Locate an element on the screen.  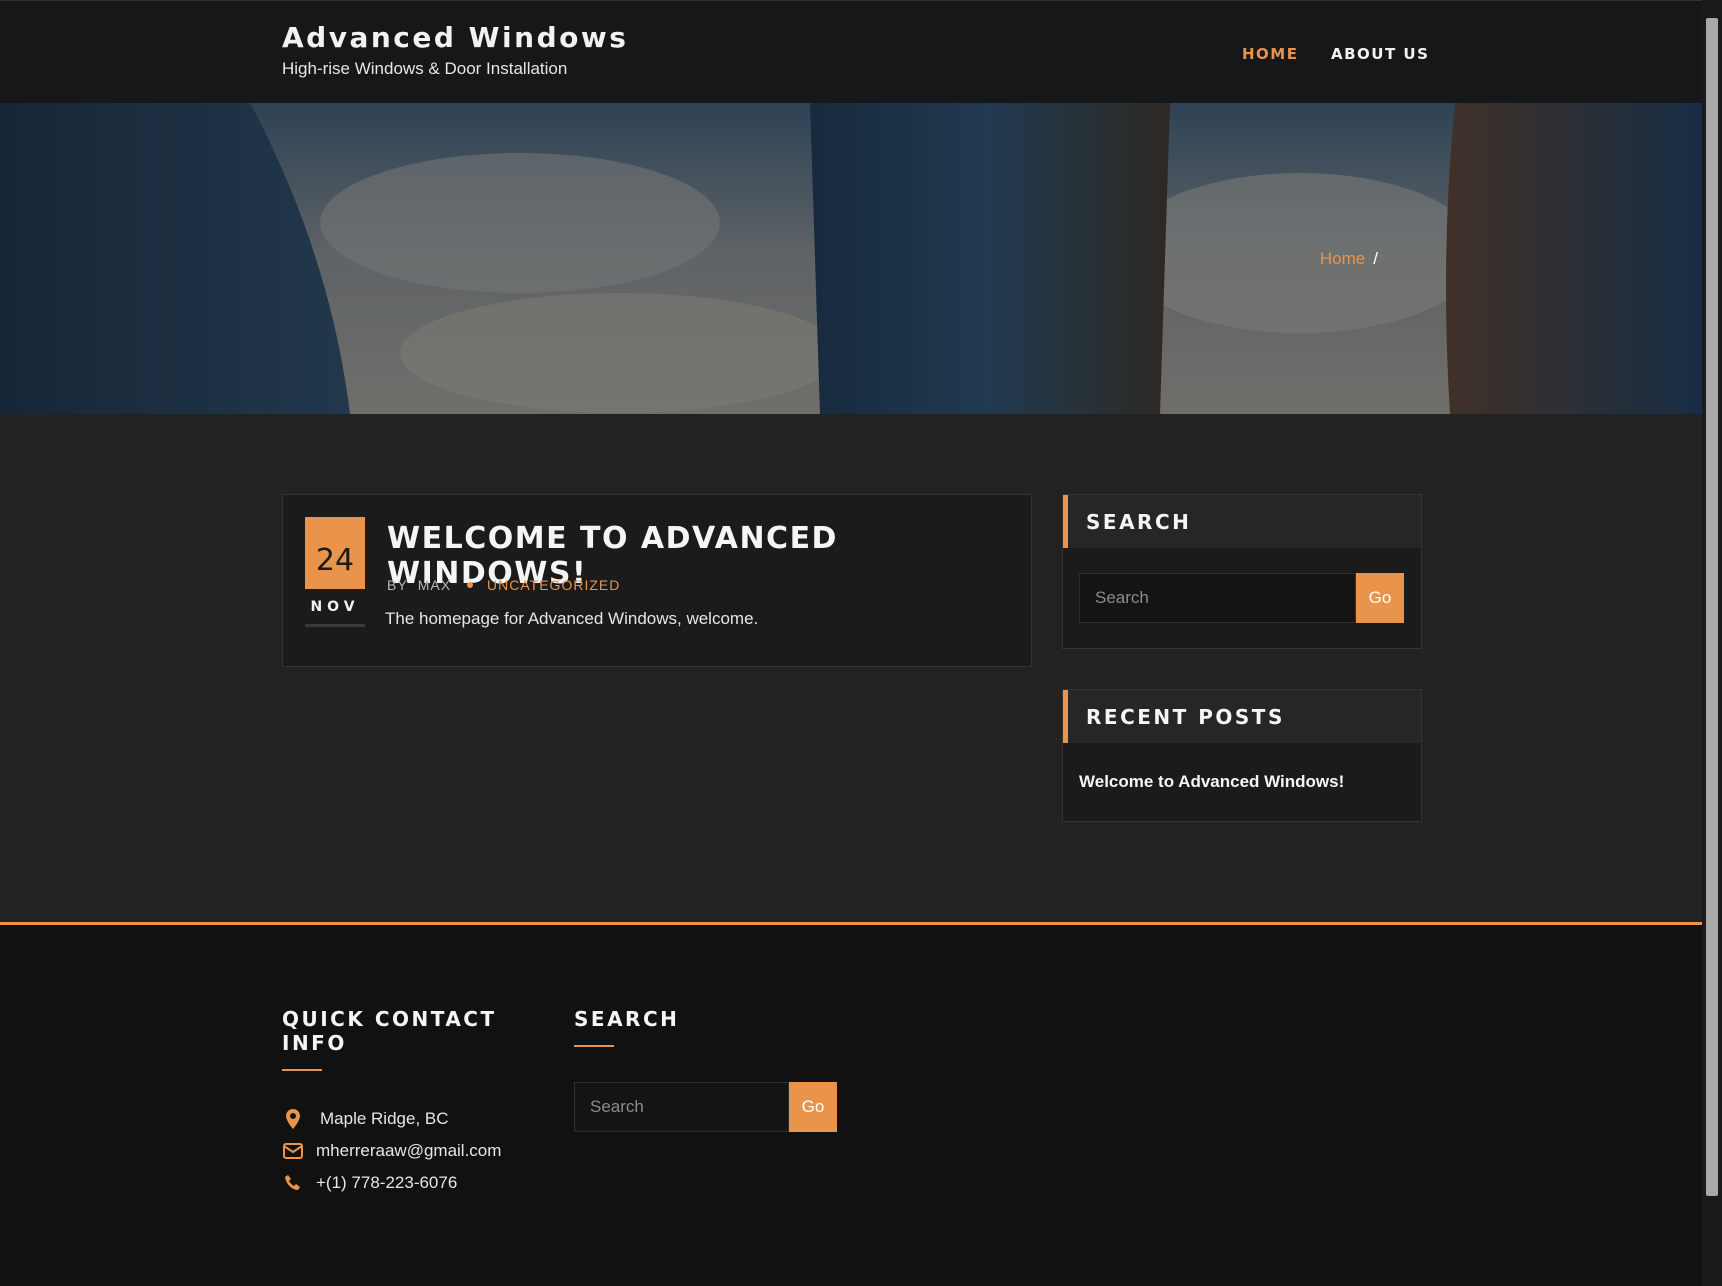
widget-header: RECENT POSTS is located at coordinates (1242, 716).